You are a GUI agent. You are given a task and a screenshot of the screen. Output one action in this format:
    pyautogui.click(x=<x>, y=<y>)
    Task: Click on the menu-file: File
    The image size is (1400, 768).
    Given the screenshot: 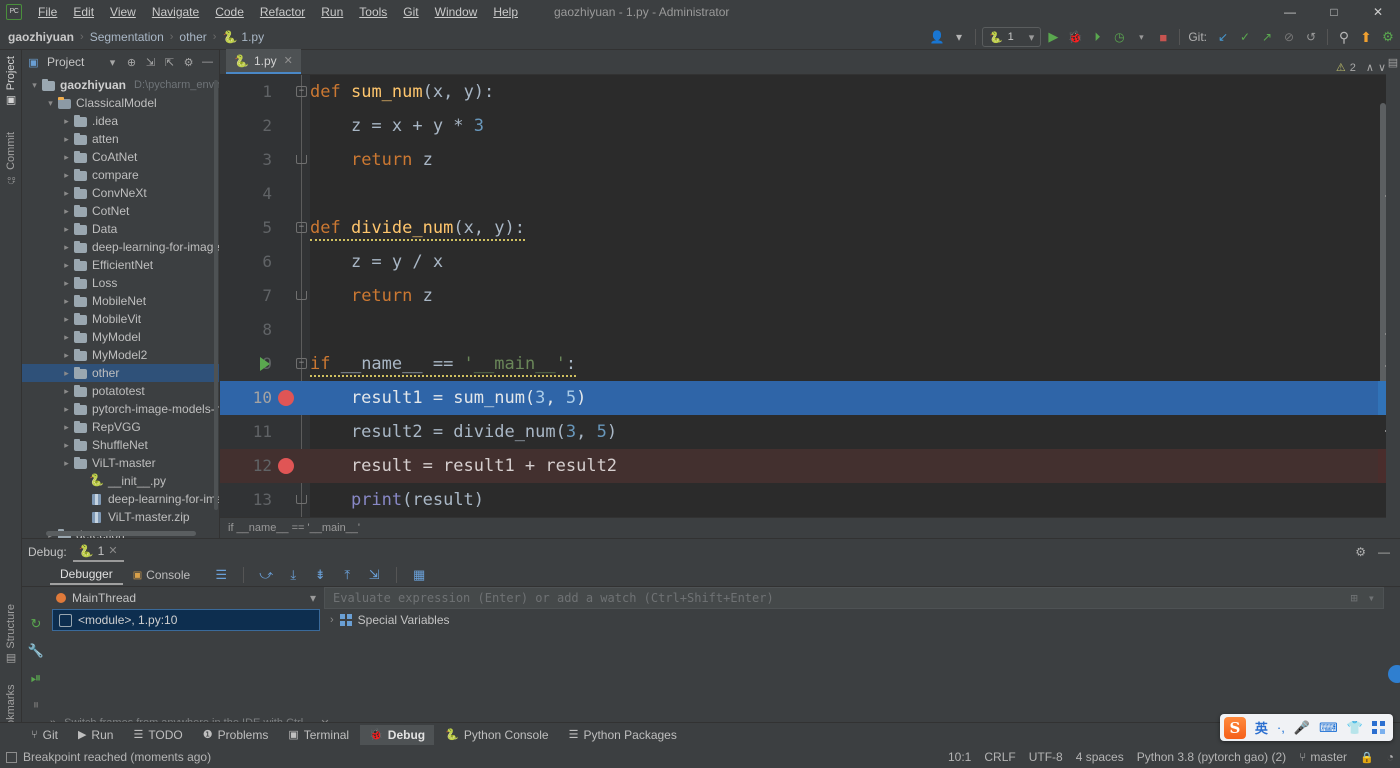 What is the action you would take?
    pyautogui.click(x=47, y=12)
    